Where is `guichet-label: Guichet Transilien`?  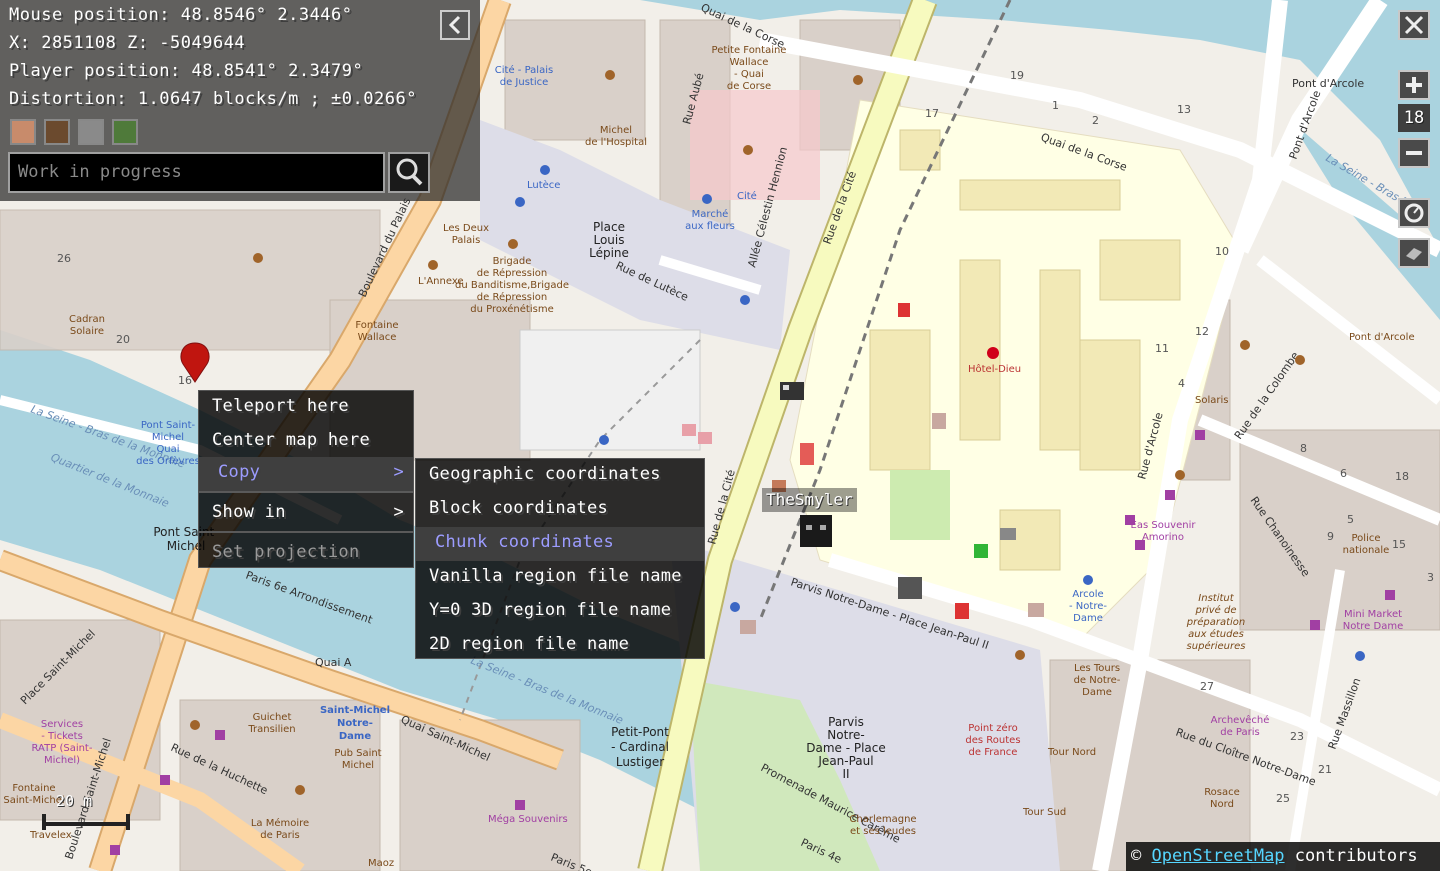
guichet-label: Guichet Transilien is located at coordinates (271, 723).